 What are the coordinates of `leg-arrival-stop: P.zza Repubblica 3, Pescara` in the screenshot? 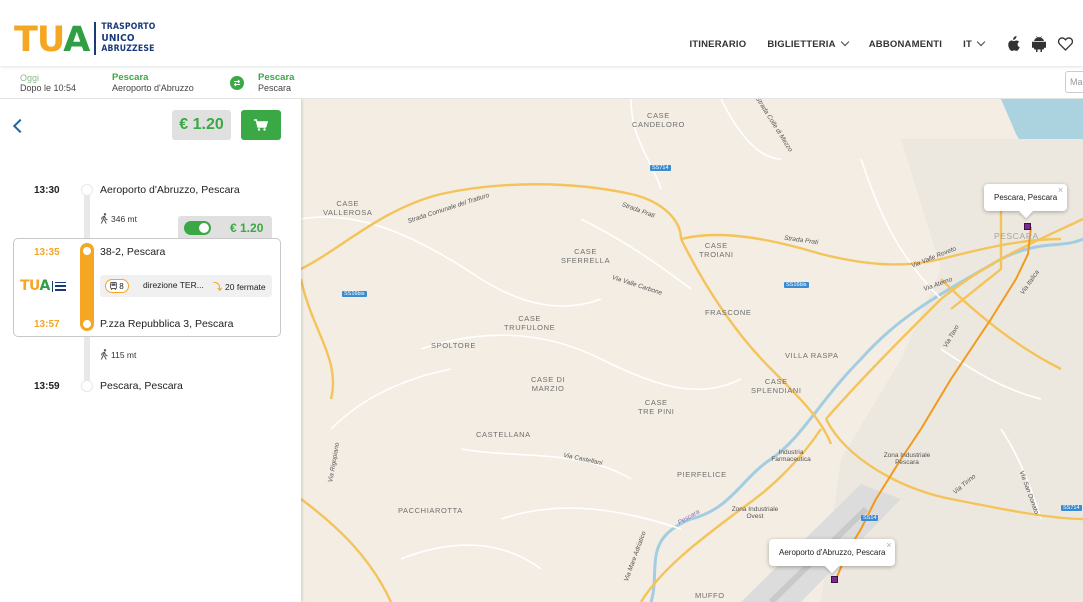 It's located at (167, 324).